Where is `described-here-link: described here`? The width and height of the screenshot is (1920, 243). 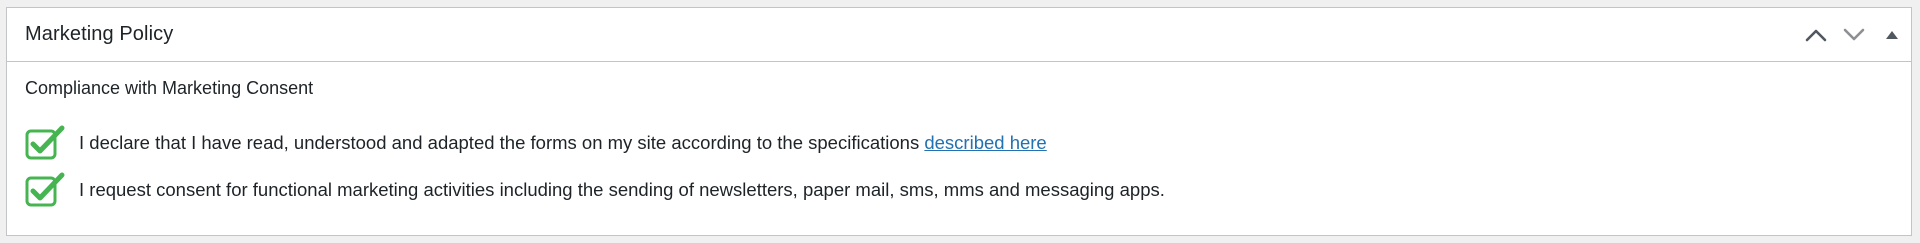
described-here-link: described here is located at coordinates (985, 142).